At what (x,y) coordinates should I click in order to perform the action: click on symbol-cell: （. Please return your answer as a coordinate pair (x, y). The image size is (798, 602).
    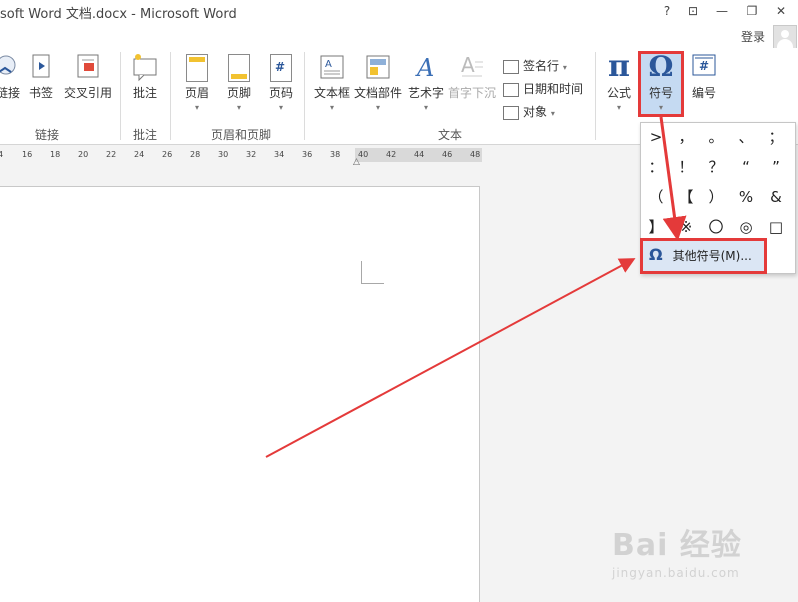
    Looking at the image, I should click on (656, 197).